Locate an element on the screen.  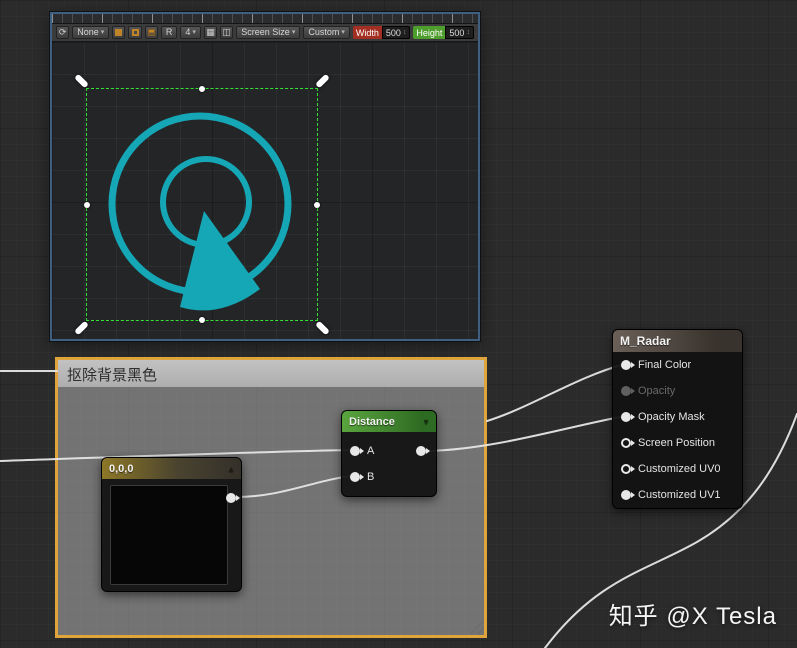
opacity-label: Opacity is located at coordinates (657, 391).